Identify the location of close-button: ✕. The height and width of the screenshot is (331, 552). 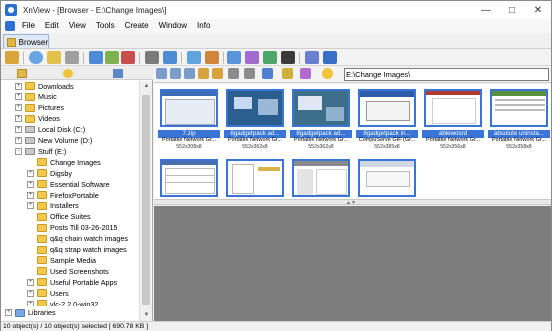
(538, 10).